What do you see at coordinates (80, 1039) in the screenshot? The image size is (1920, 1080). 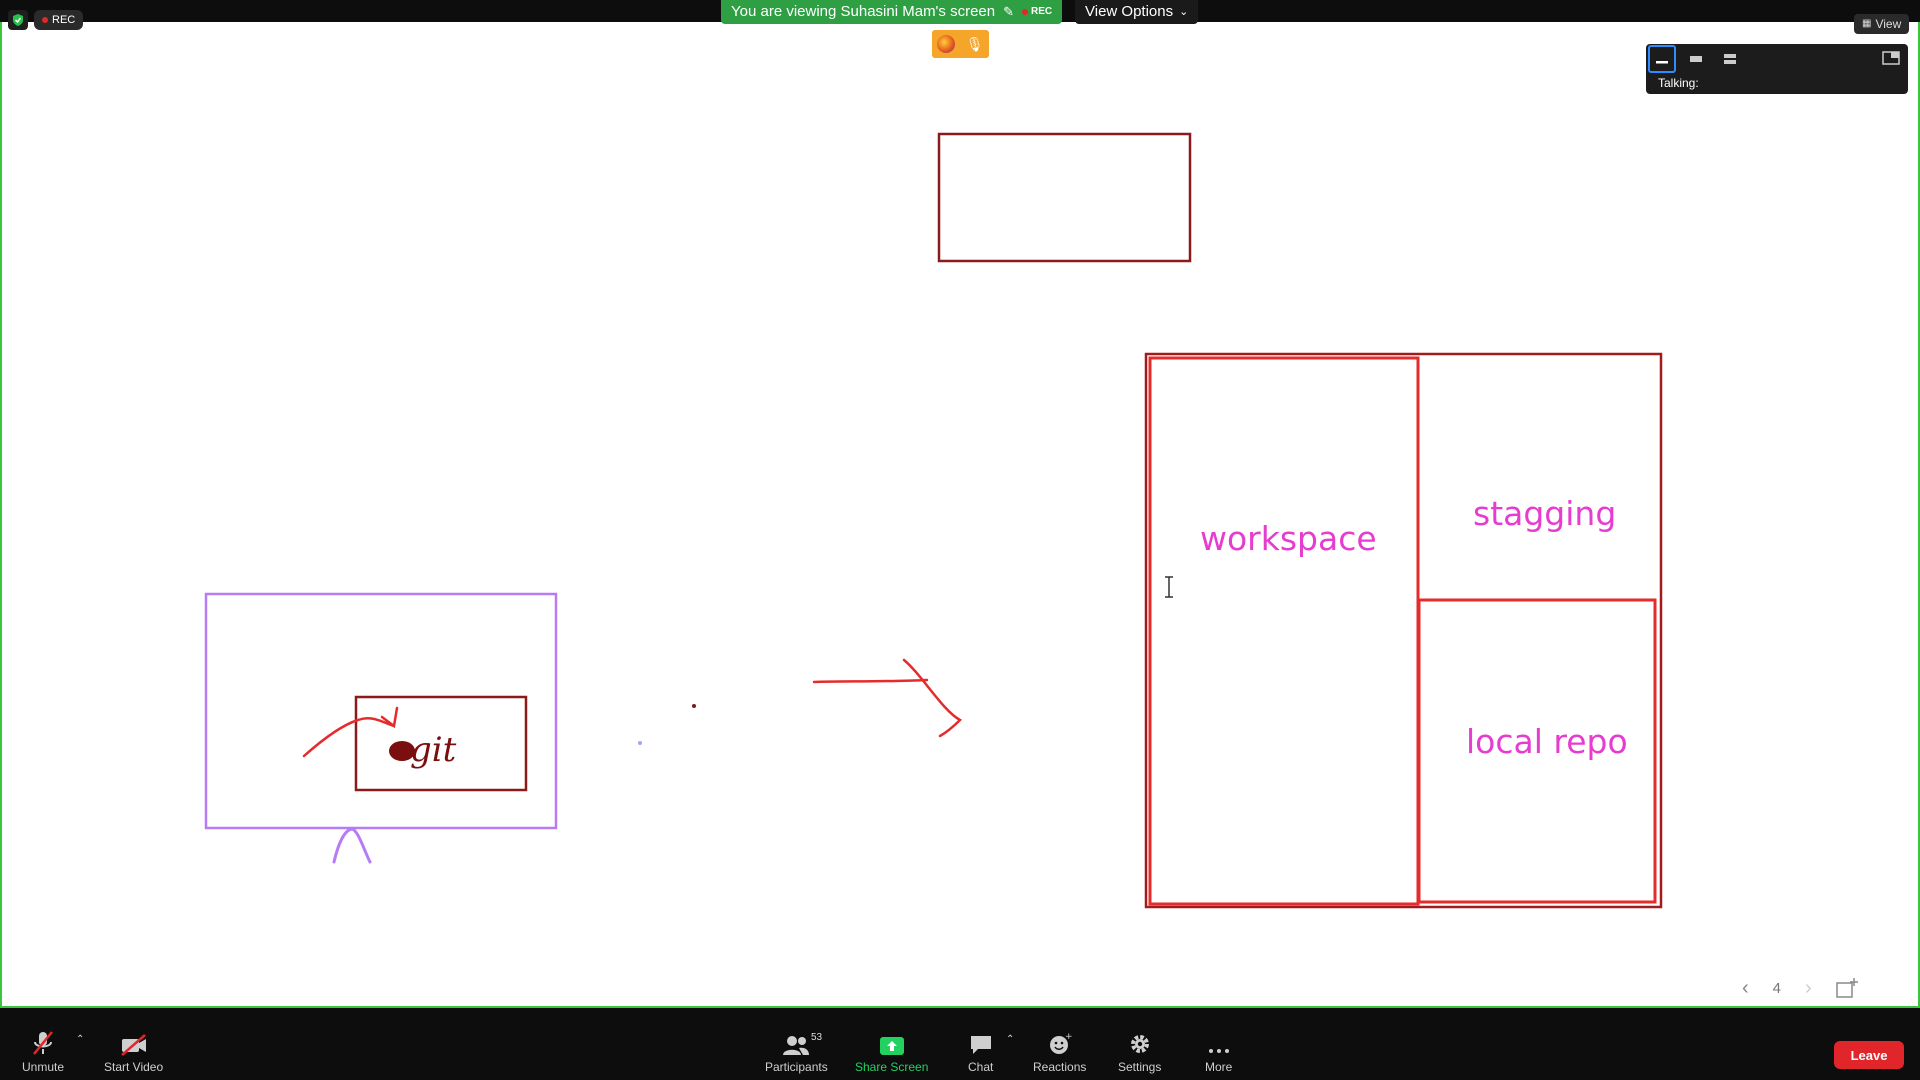 I see `audio-options-caret-icon: ⌃` at bounding box center [80, 1039].